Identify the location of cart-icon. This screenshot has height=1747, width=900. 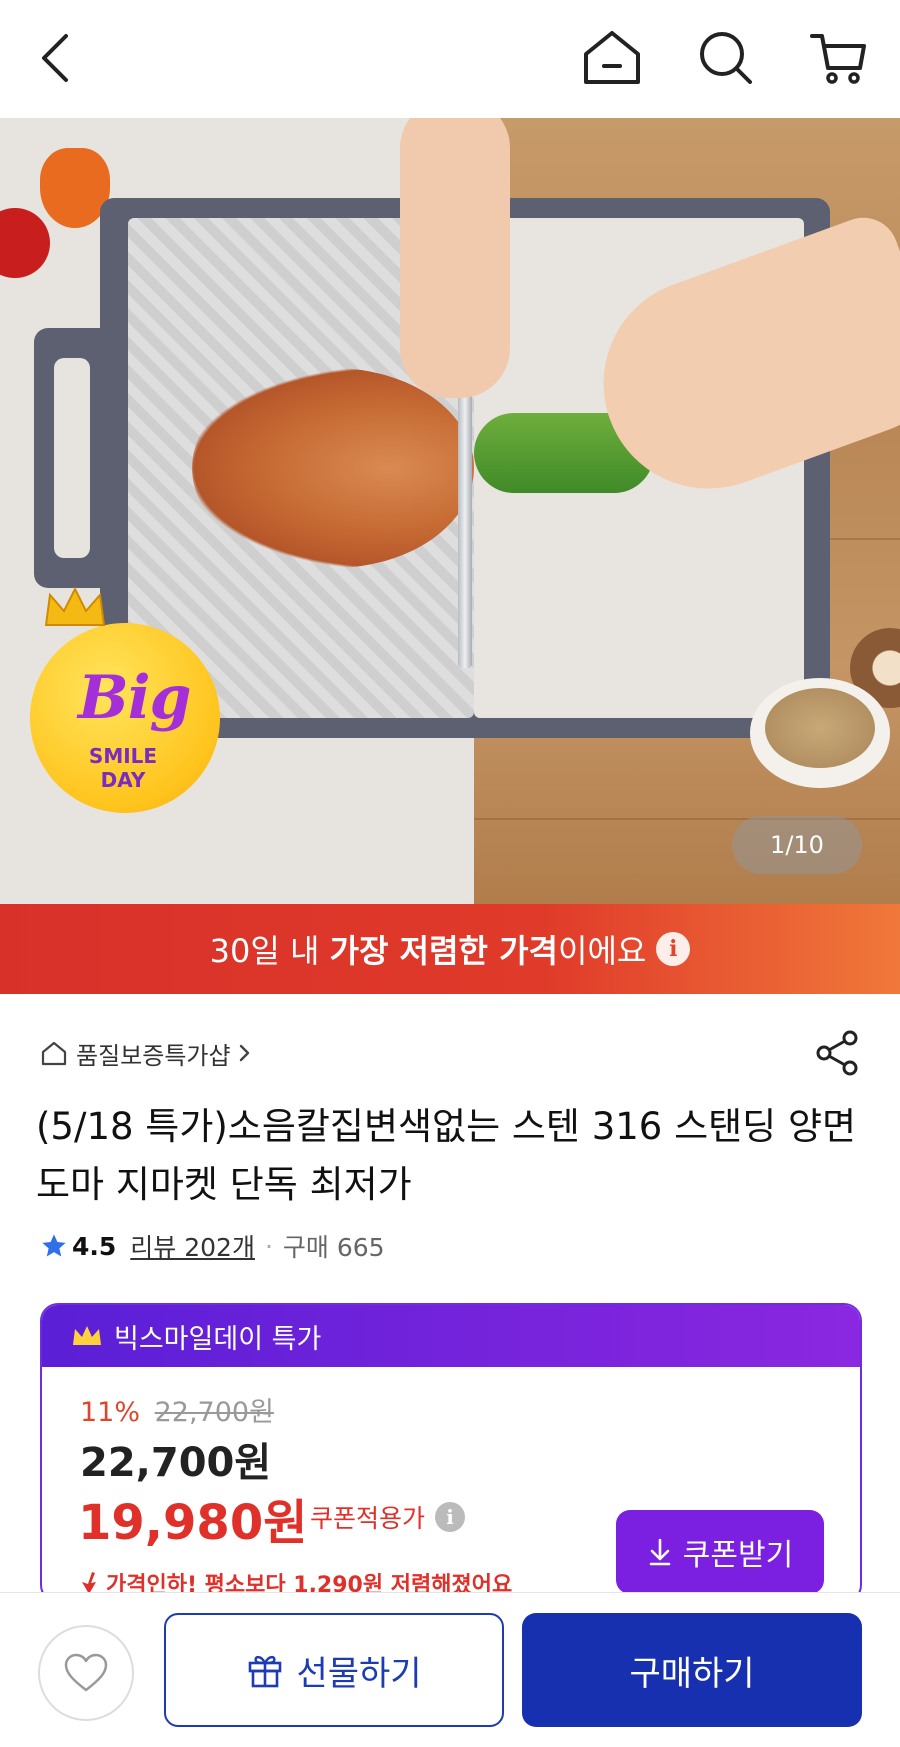
(838, 59).